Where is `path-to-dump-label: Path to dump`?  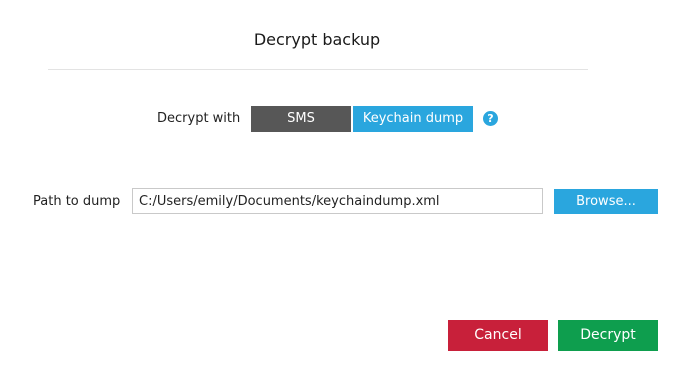 path-to-dump-label: Path to dump is located at coordinates (77, 201).